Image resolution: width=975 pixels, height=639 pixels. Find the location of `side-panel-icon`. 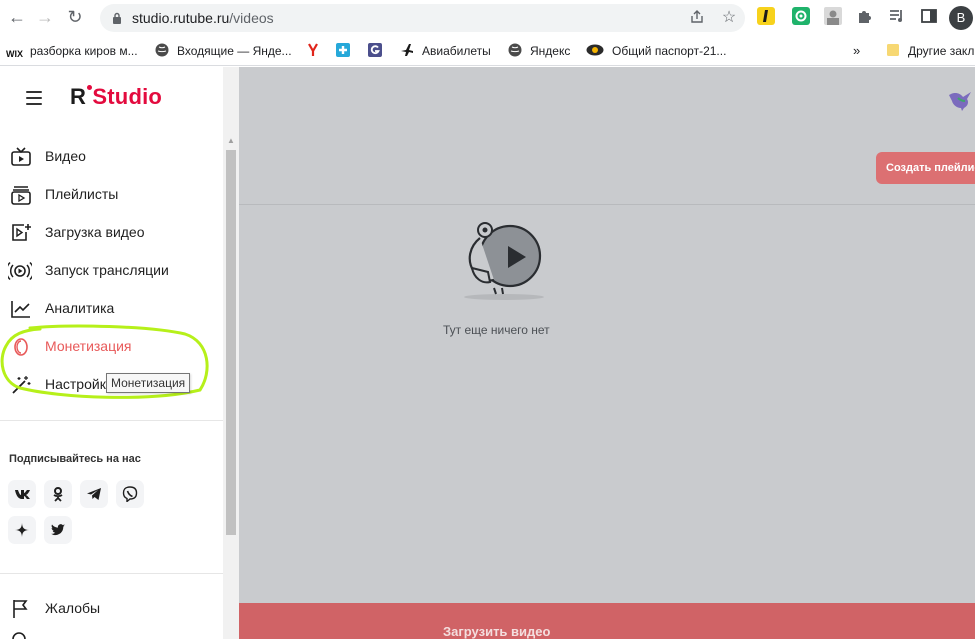

side-panel-icon is located at coordinates (930, 17).